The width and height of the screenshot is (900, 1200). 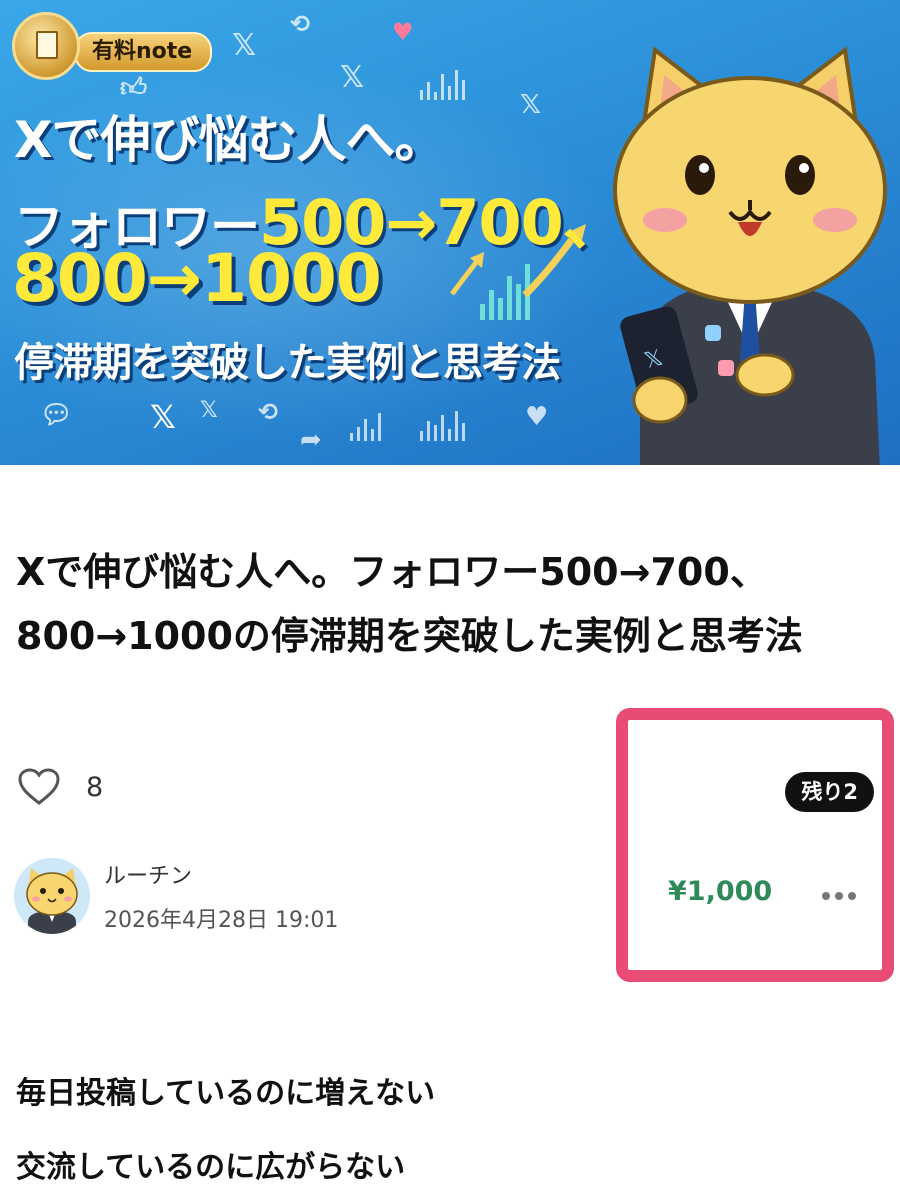 What do you see at coordinates (46, 46) in the screenshot?
I see `medal-icon` at bounding box center [46, 46].